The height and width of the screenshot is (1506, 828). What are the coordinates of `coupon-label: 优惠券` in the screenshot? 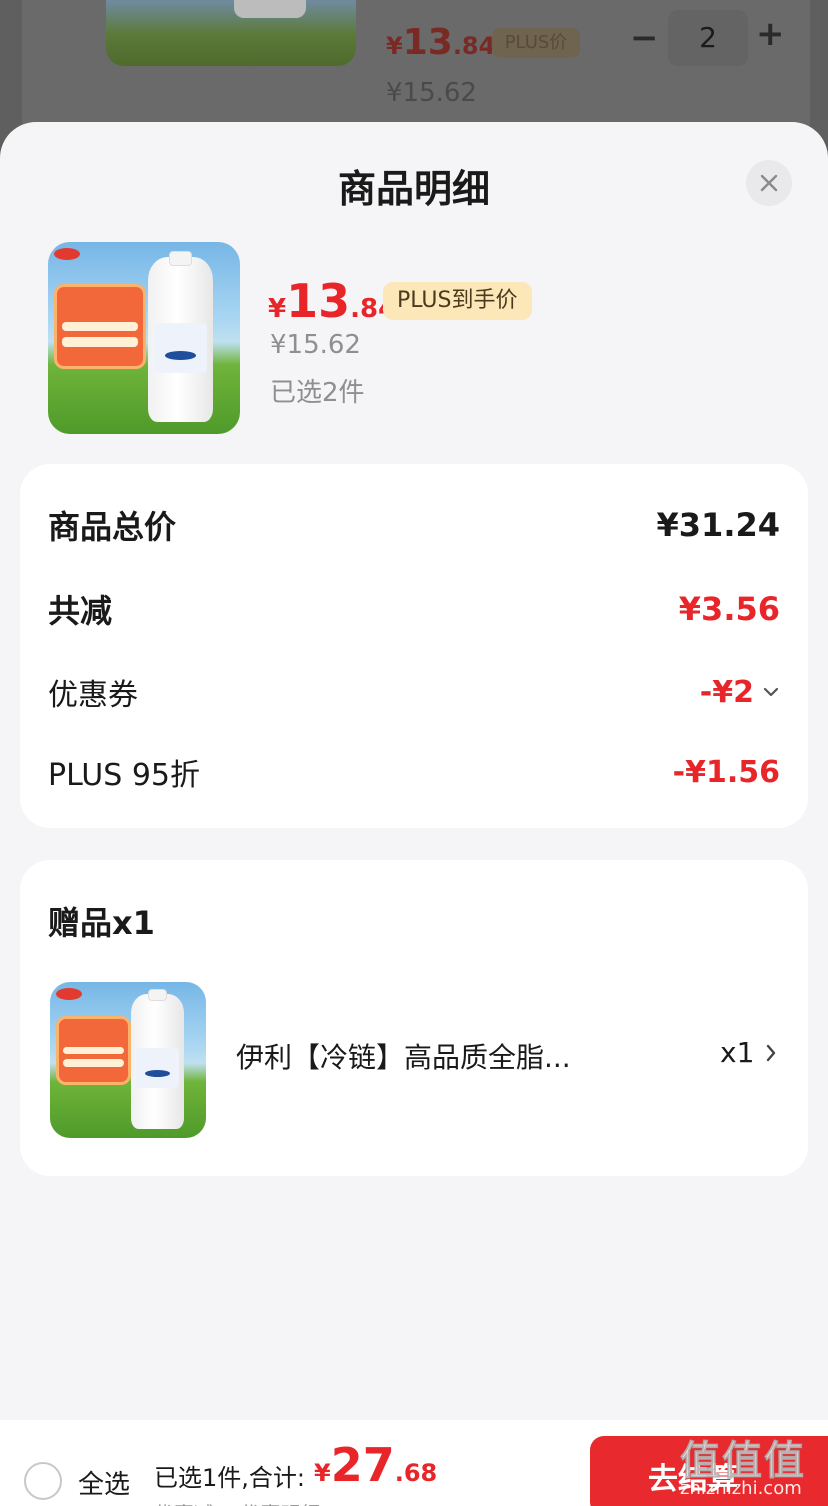 It's located at (93, 695).